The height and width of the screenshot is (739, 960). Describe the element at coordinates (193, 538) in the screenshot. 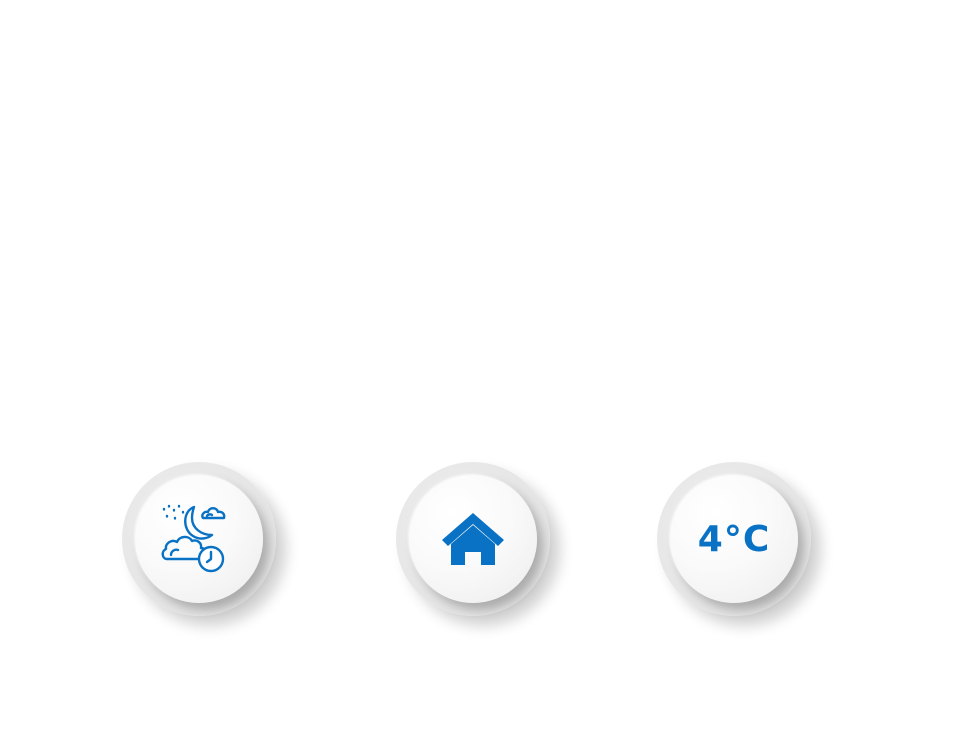

I see `night-cloud-clock-icon` at that location.